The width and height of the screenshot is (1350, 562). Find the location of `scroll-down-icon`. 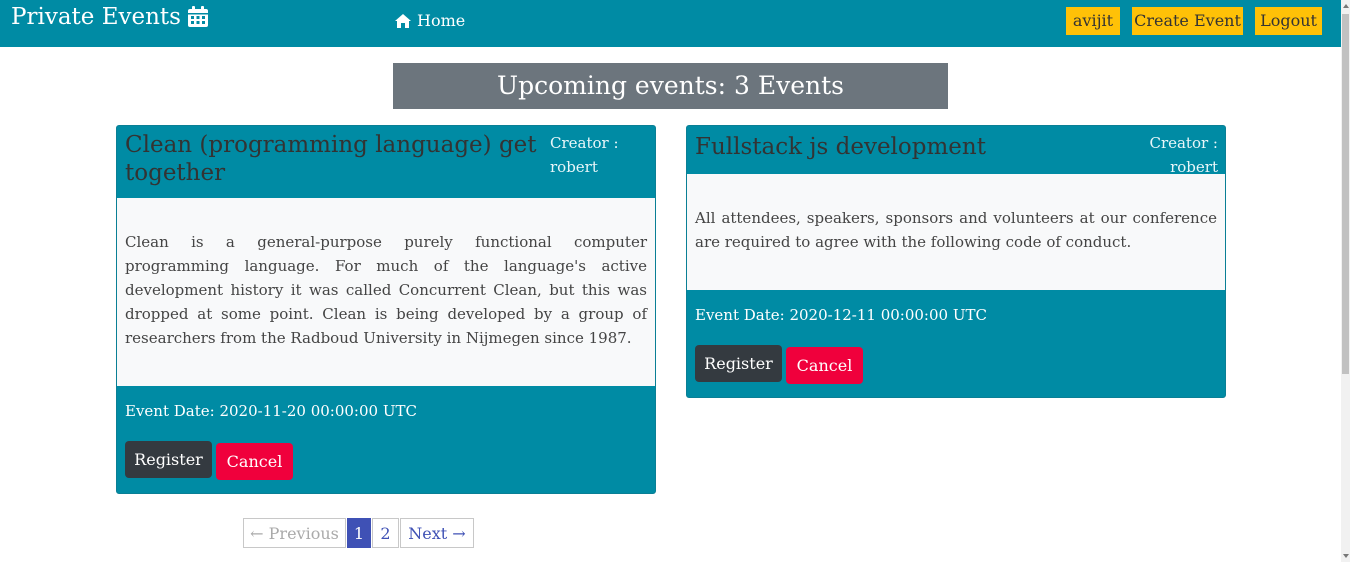

scroll-down-icon is located at coordinates (1346, 556).